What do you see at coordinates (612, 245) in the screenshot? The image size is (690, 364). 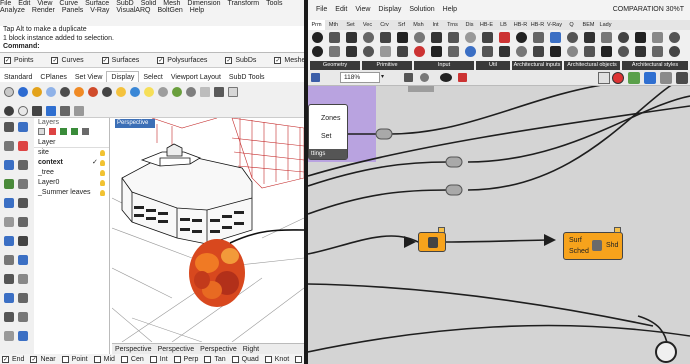 I see `output-shd: Shd` at bounding box center [612, 245].